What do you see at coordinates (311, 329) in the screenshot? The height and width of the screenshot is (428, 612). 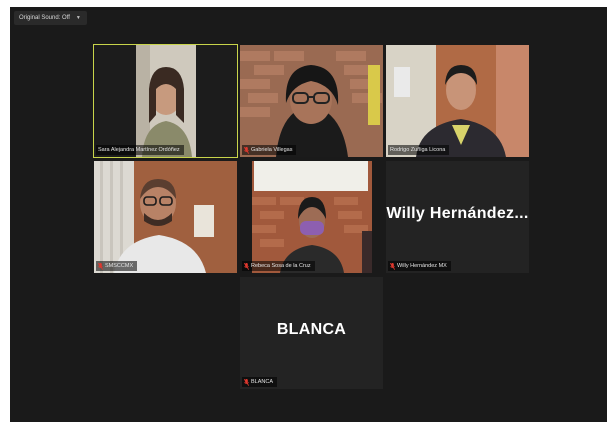 I see `participant-display-name: BLANCA` at bounding box center [311, 329].